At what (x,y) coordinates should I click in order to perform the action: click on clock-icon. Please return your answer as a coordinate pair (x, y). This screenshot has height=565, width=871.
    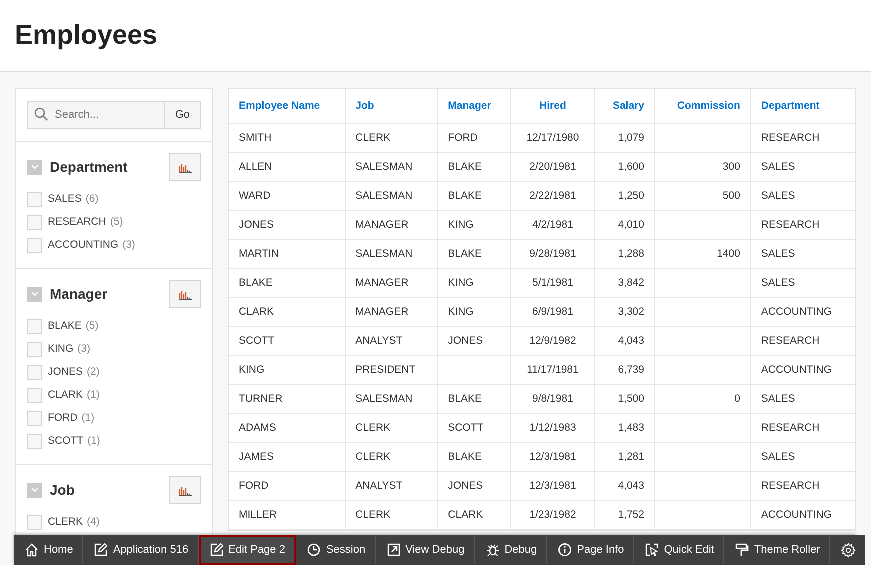
    Looking at the image, I should click on (314, 550).